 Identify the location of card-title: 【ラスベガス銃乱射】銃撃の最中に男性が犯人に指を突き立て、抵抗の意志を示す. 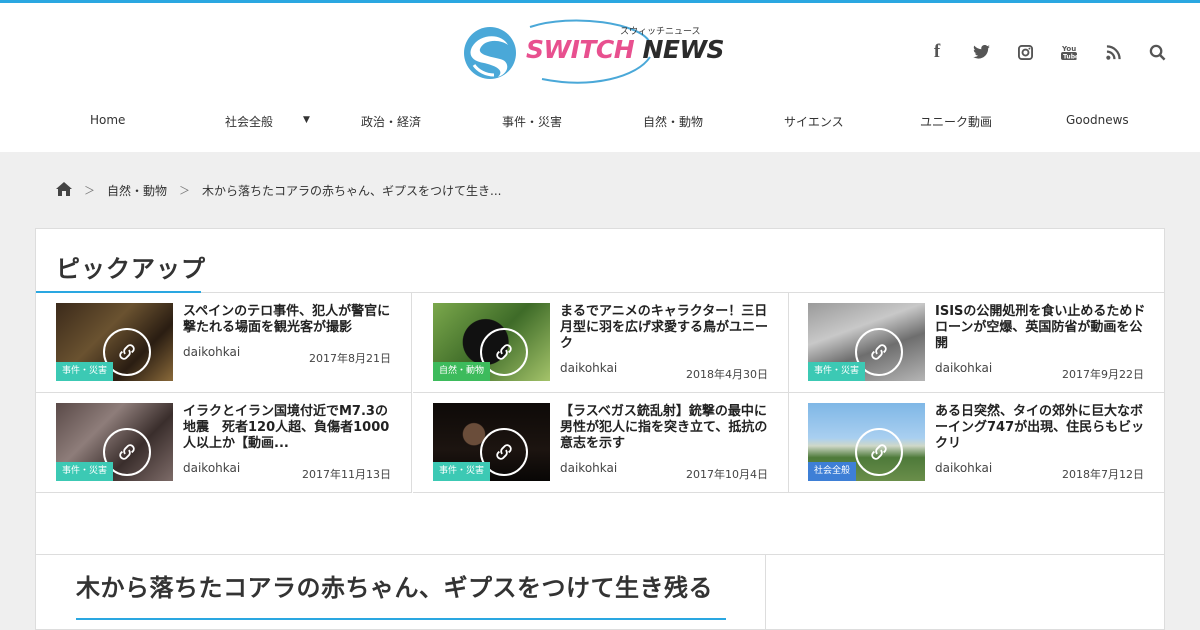
(666, 428).